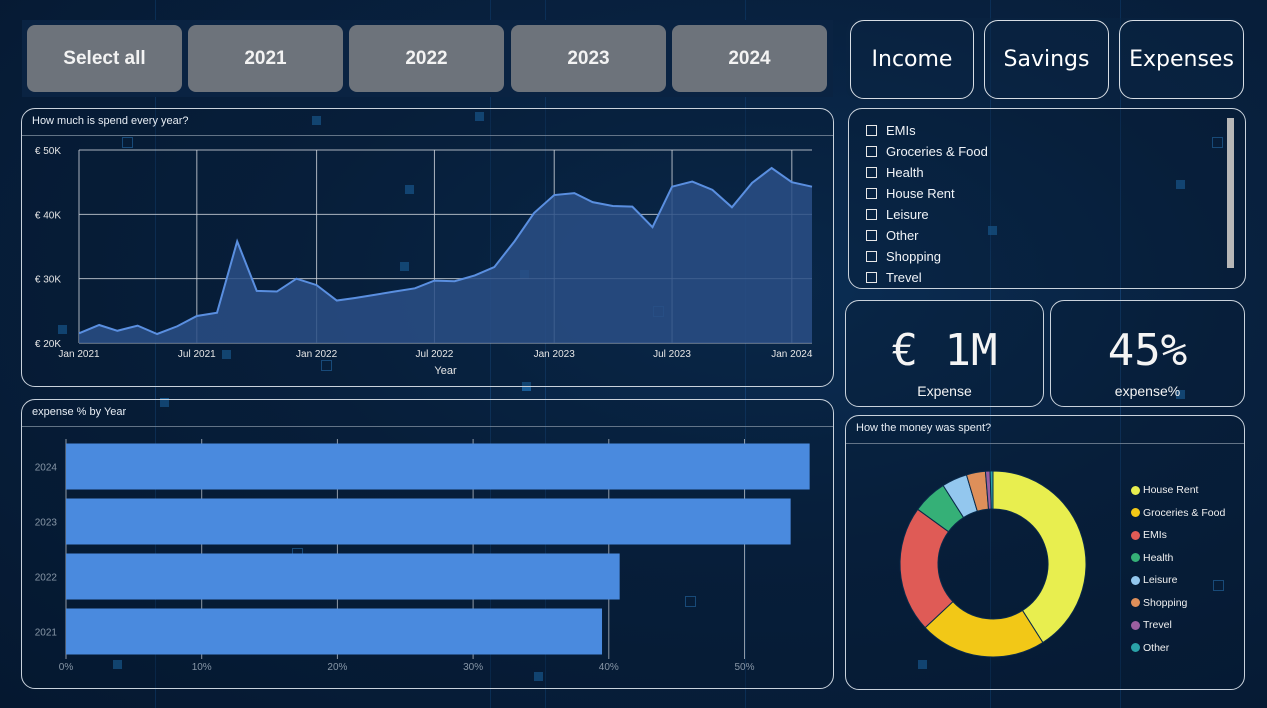 This screenshot has width=1267, height=708. I want to click on legend-label: Trevel, so click(1157, 625).